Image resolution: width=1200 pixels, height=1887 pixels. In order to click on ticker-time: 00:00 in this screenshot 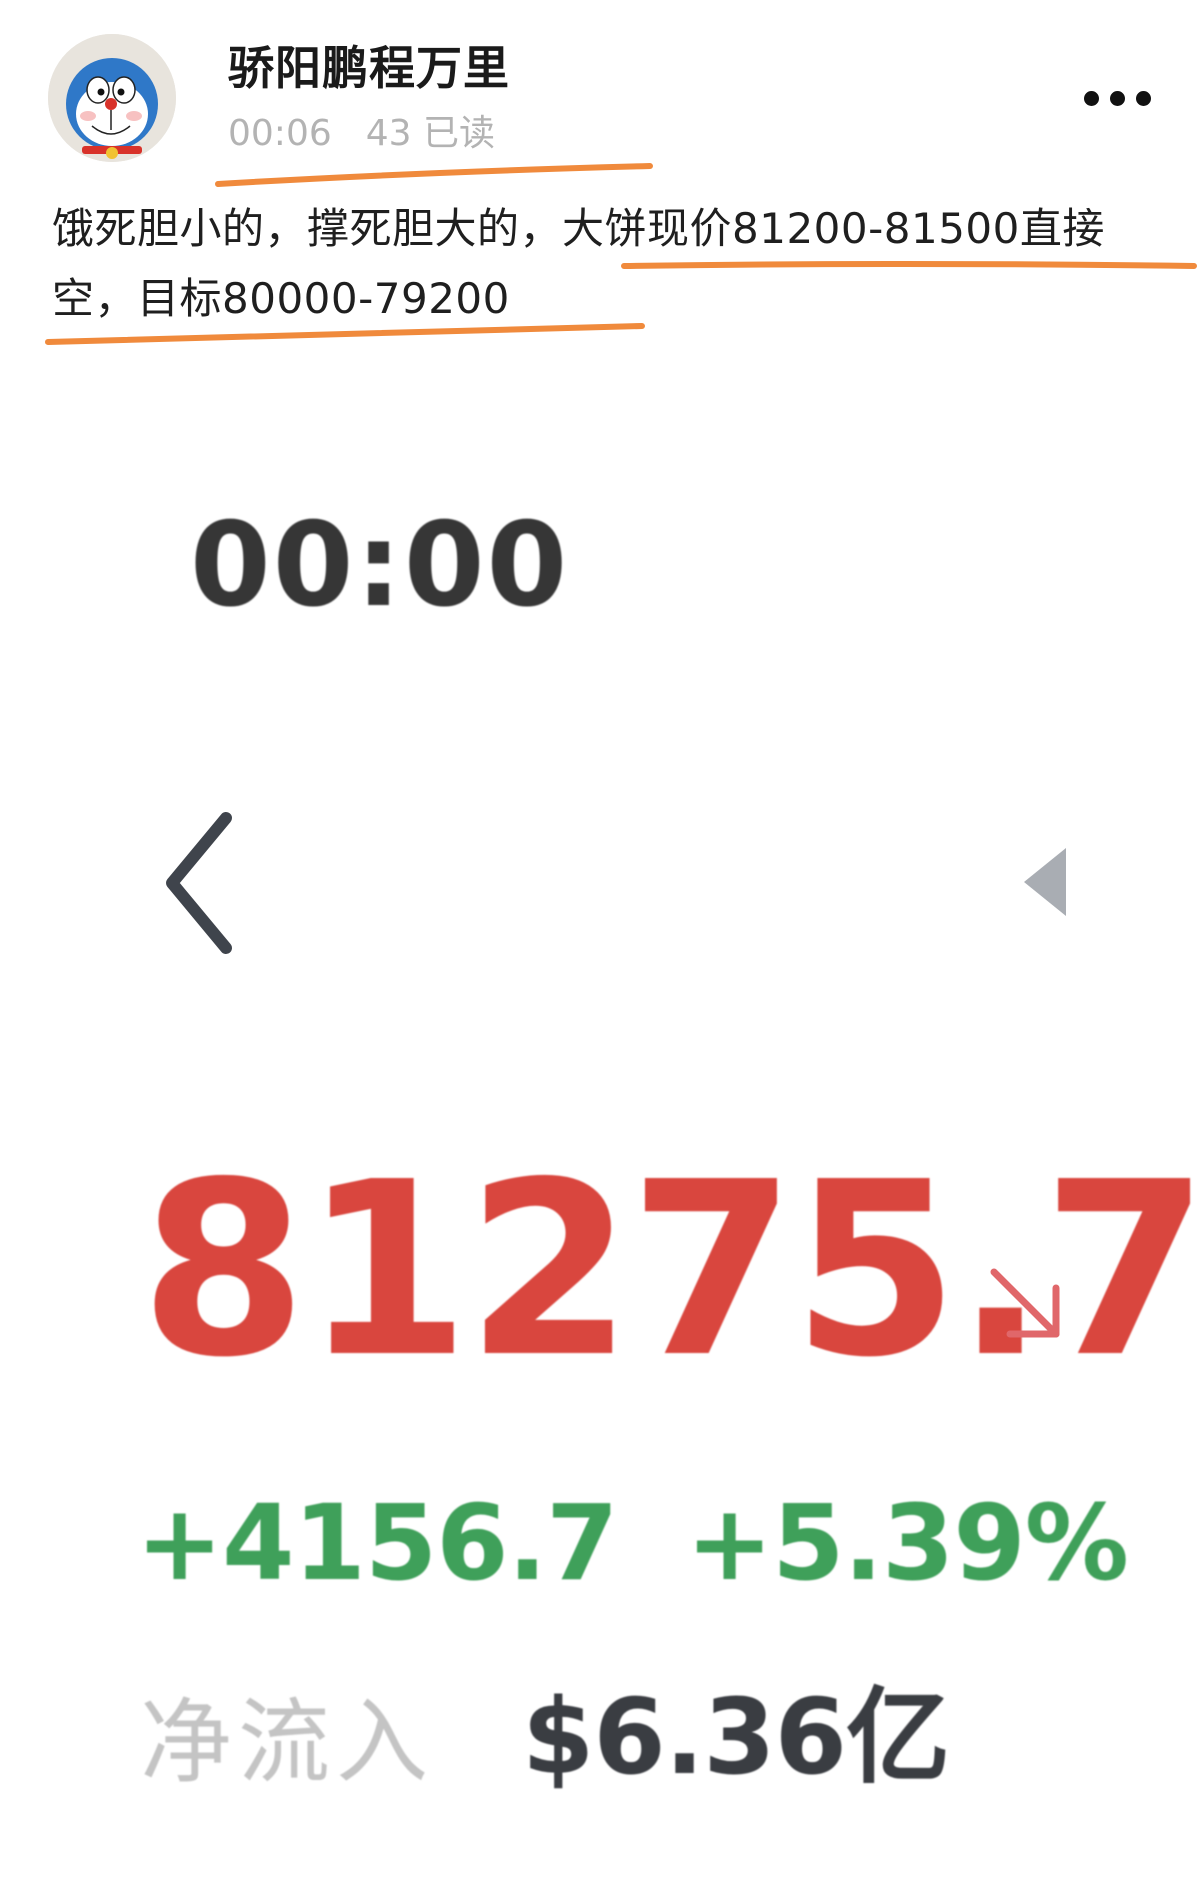, I will do `click(380, 565)`.